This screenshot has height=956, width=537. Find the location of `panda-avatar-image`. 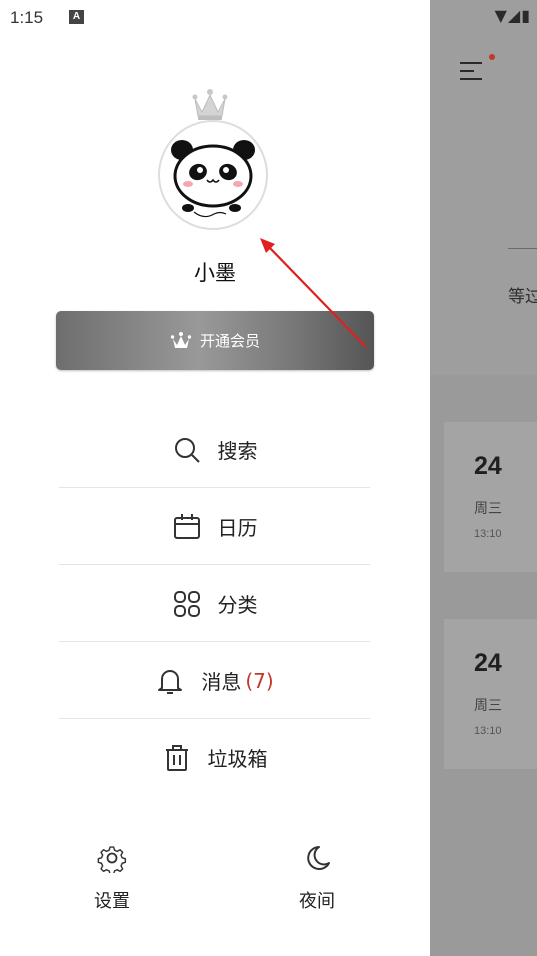

panda-avatar-image is located at coordinates (213, 175).